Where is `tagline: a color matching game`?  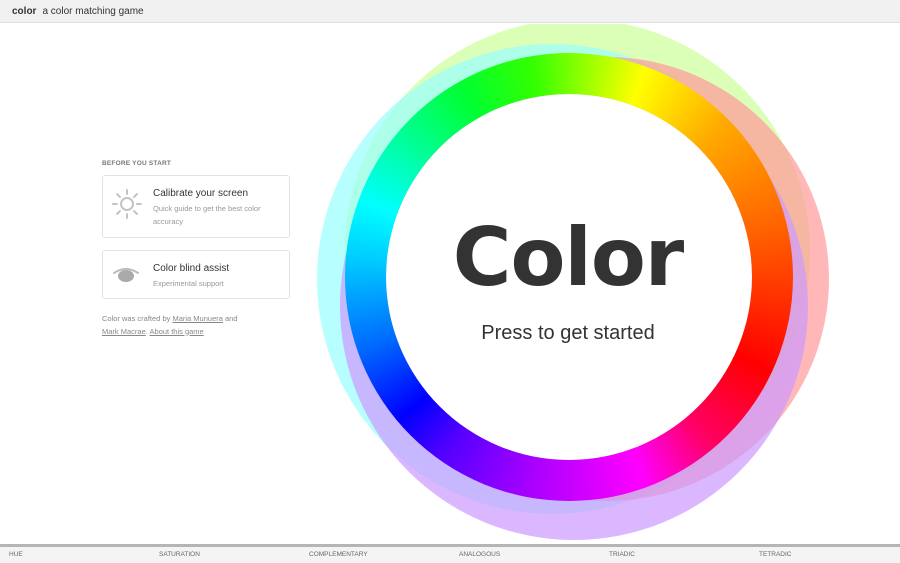 tagline: a color matching game is located at coordinates (93, 11).